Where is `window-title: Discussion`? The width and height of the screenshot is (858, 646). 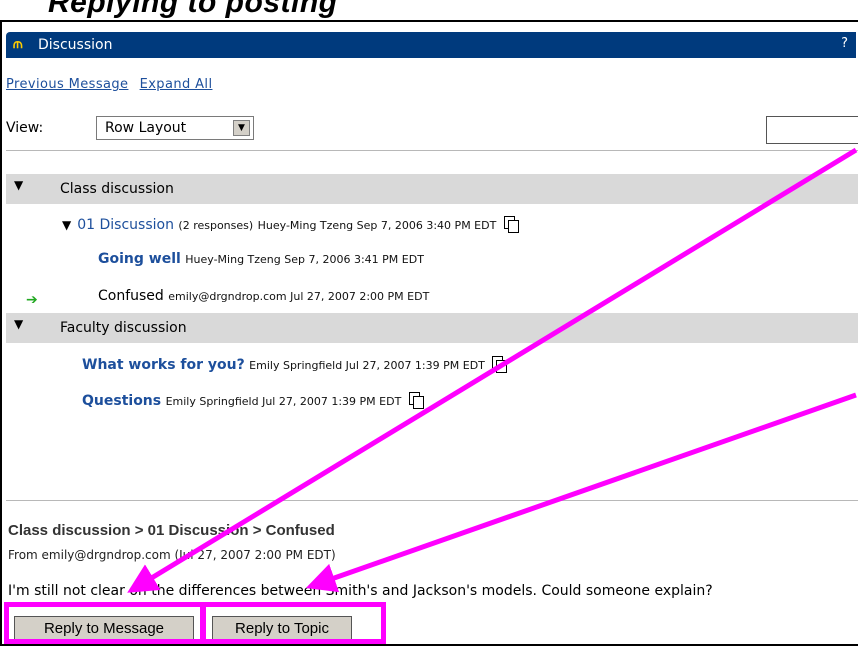 window-title: Discussion is located at coordinates (75, 45).